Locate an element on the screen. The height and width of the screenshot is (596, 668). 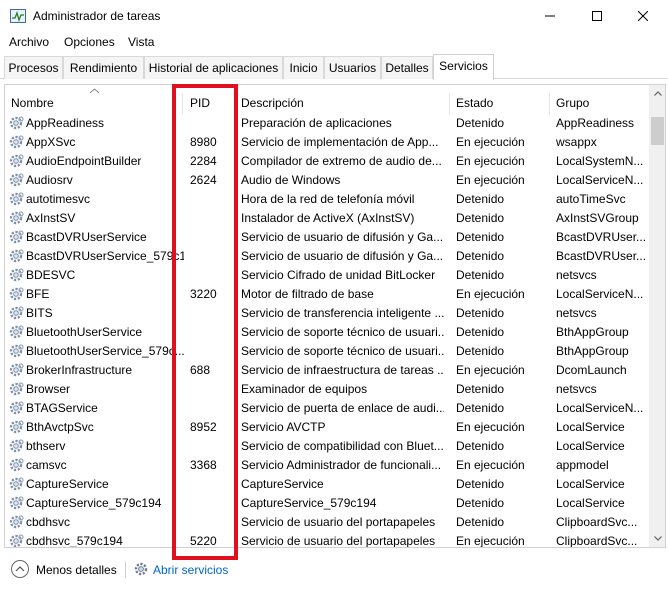
column-header-description: Descripción is located at coordinates (272, 100).